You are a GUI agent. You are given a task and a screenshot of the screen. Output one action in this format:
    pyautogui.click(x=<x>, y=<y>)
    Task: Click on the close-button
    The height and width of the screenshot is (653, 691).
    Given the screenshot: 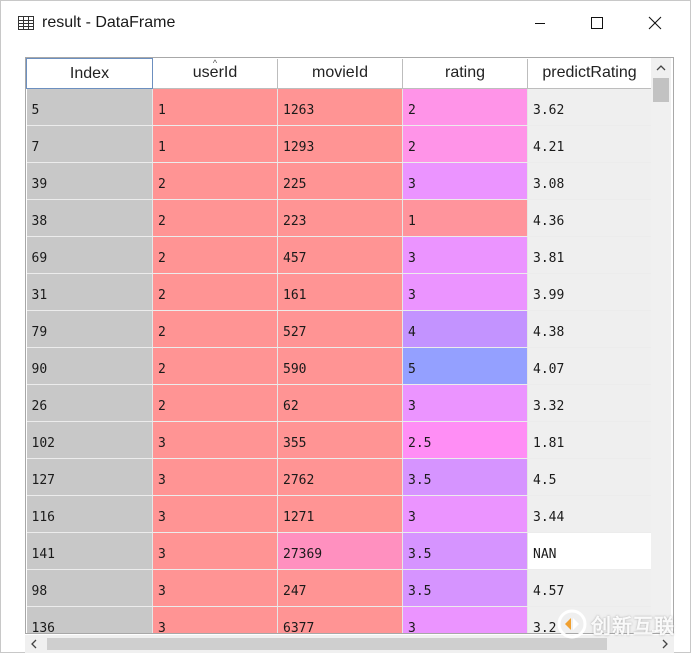 What is the action you would take?
    pyautogui.click(x=655, y=23)
    